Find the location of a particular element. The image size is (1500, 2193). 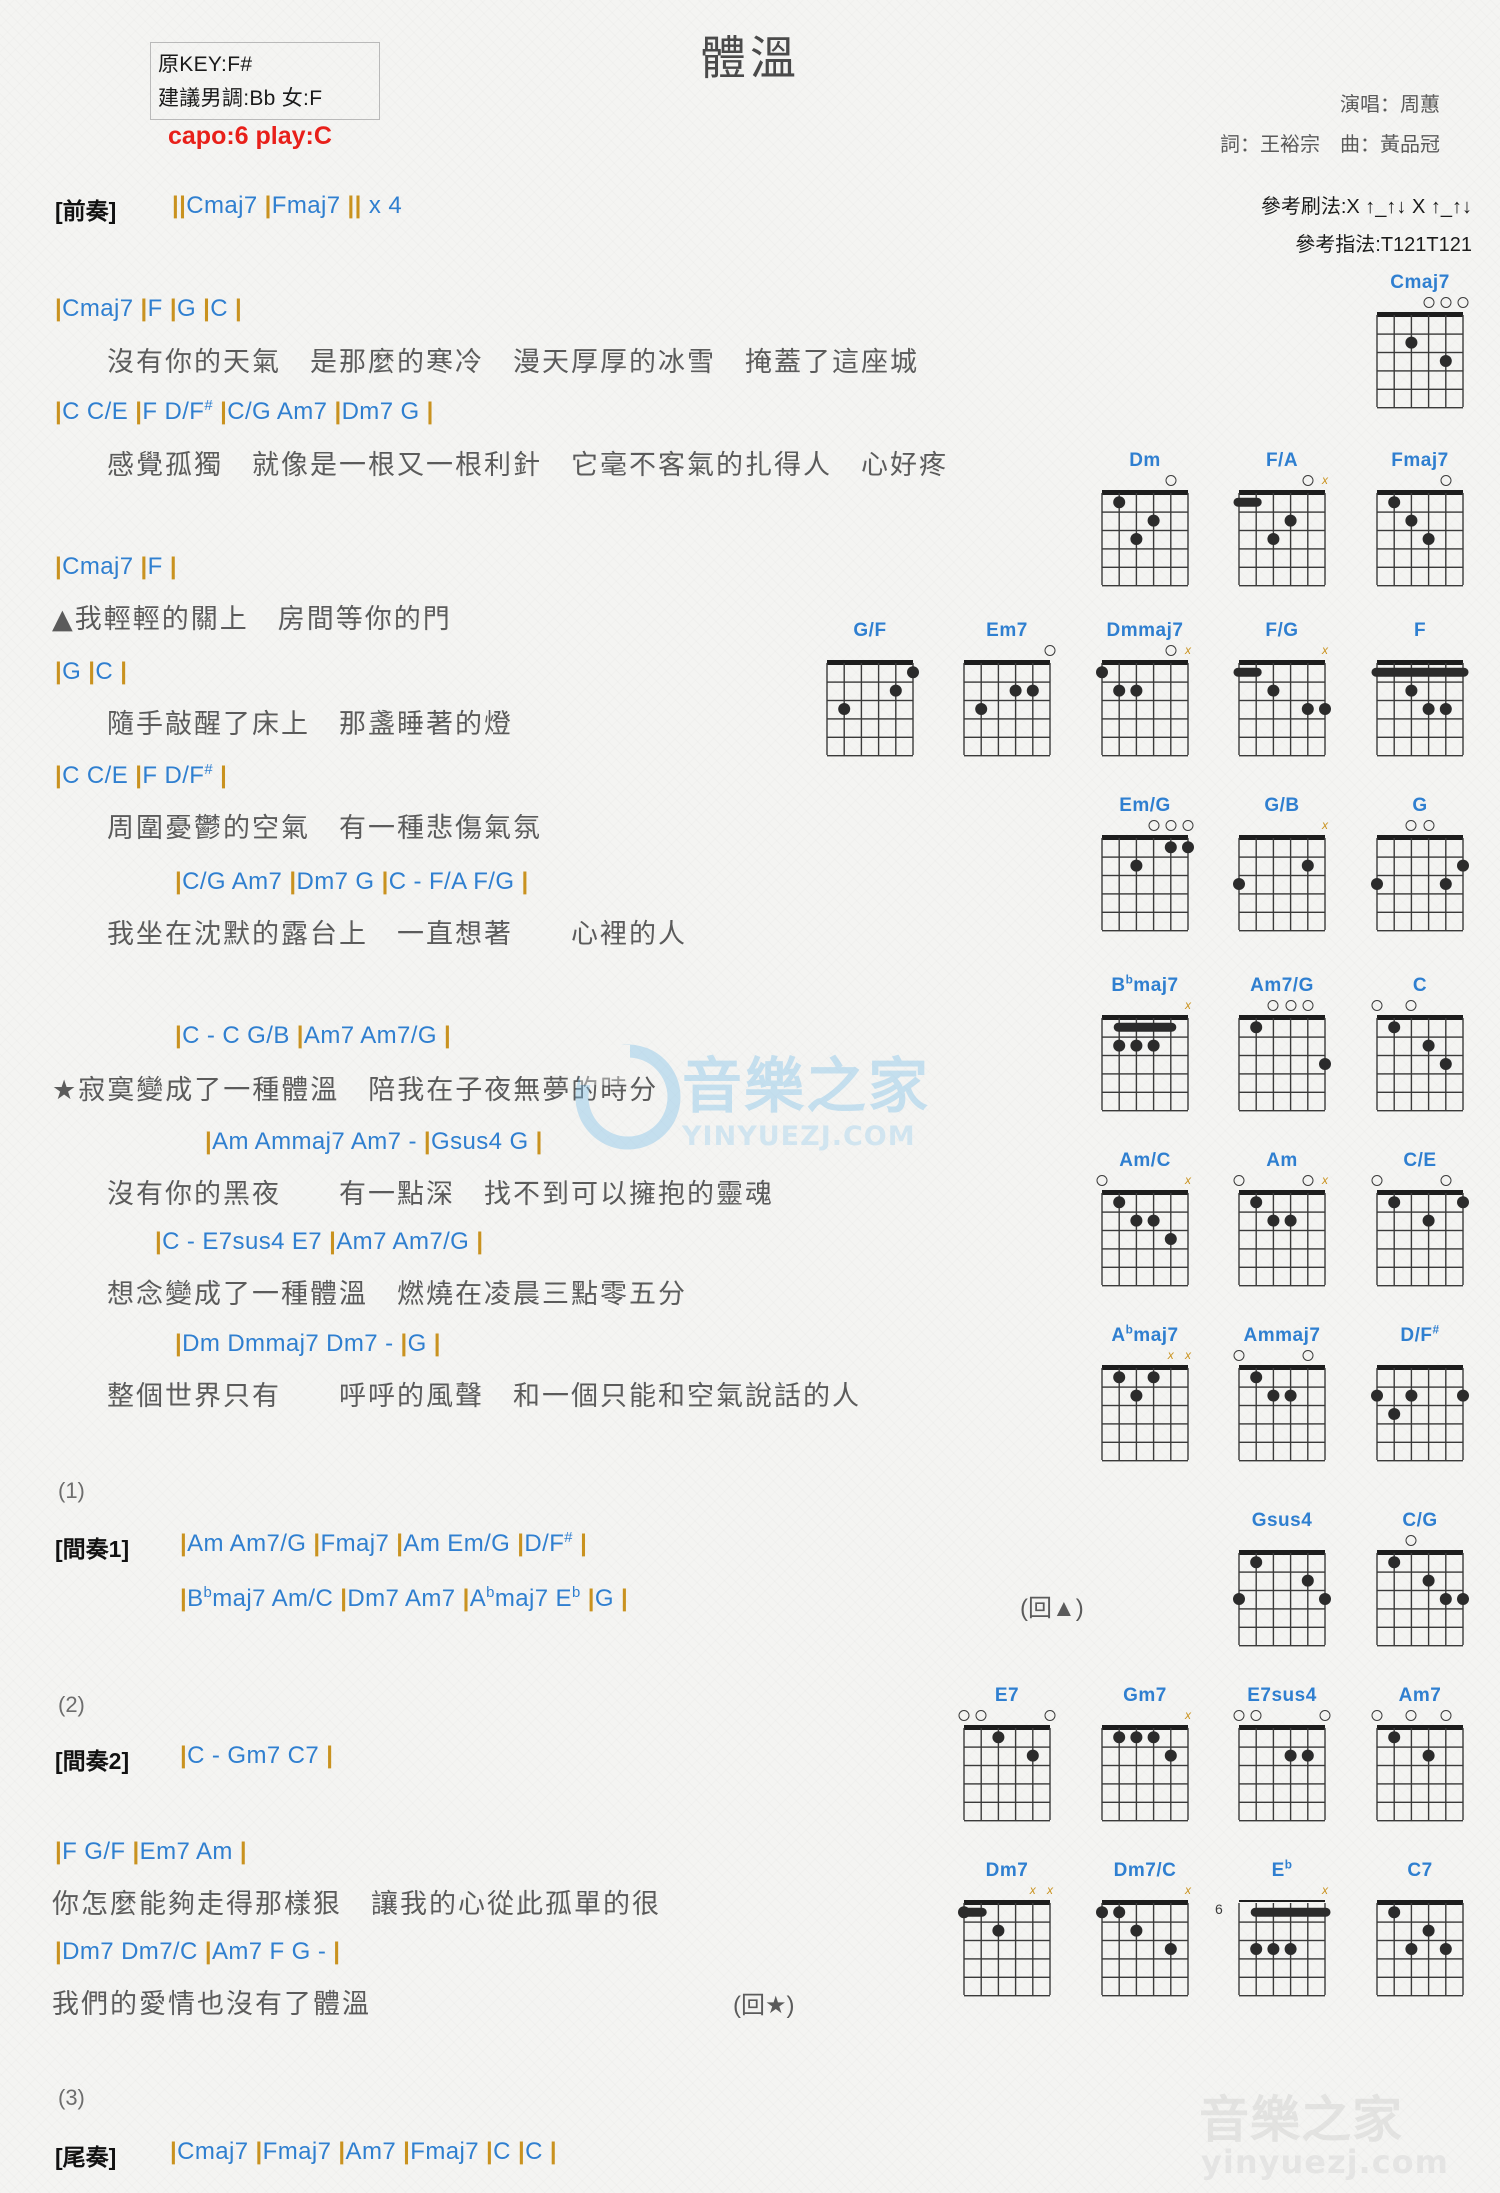

chord-line: |Bbmaj7 Am/C |Dm7 Am7 |Abmaj7 Eb |G | is located at coordinates (404, 1598).